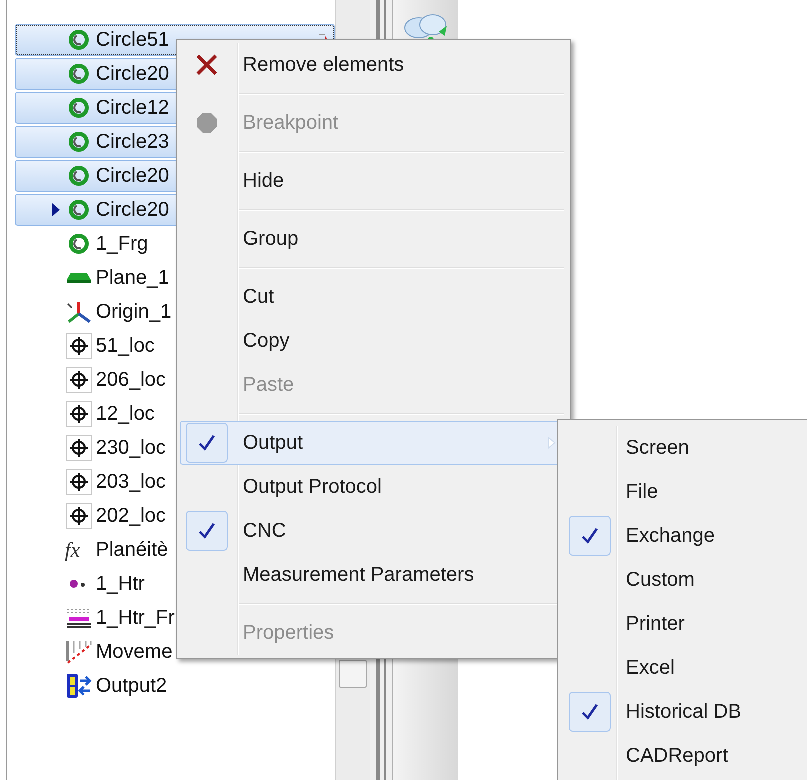 The width and height of the screenshot is (807, 780). I want to click on menu-item: File, so click(682, 492).